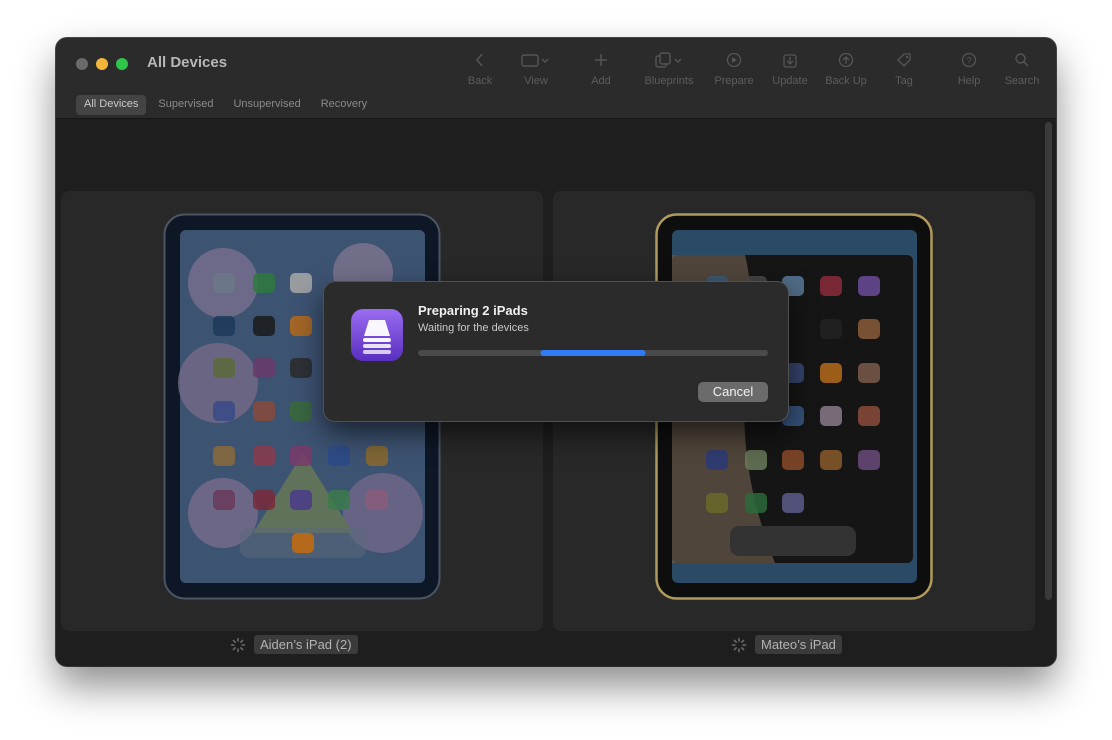 This screenshot has height=740, width=1112. Describe the element at coordinates (734, 81) in the screenshot. I see `prepare-label: Prepare` at that location.